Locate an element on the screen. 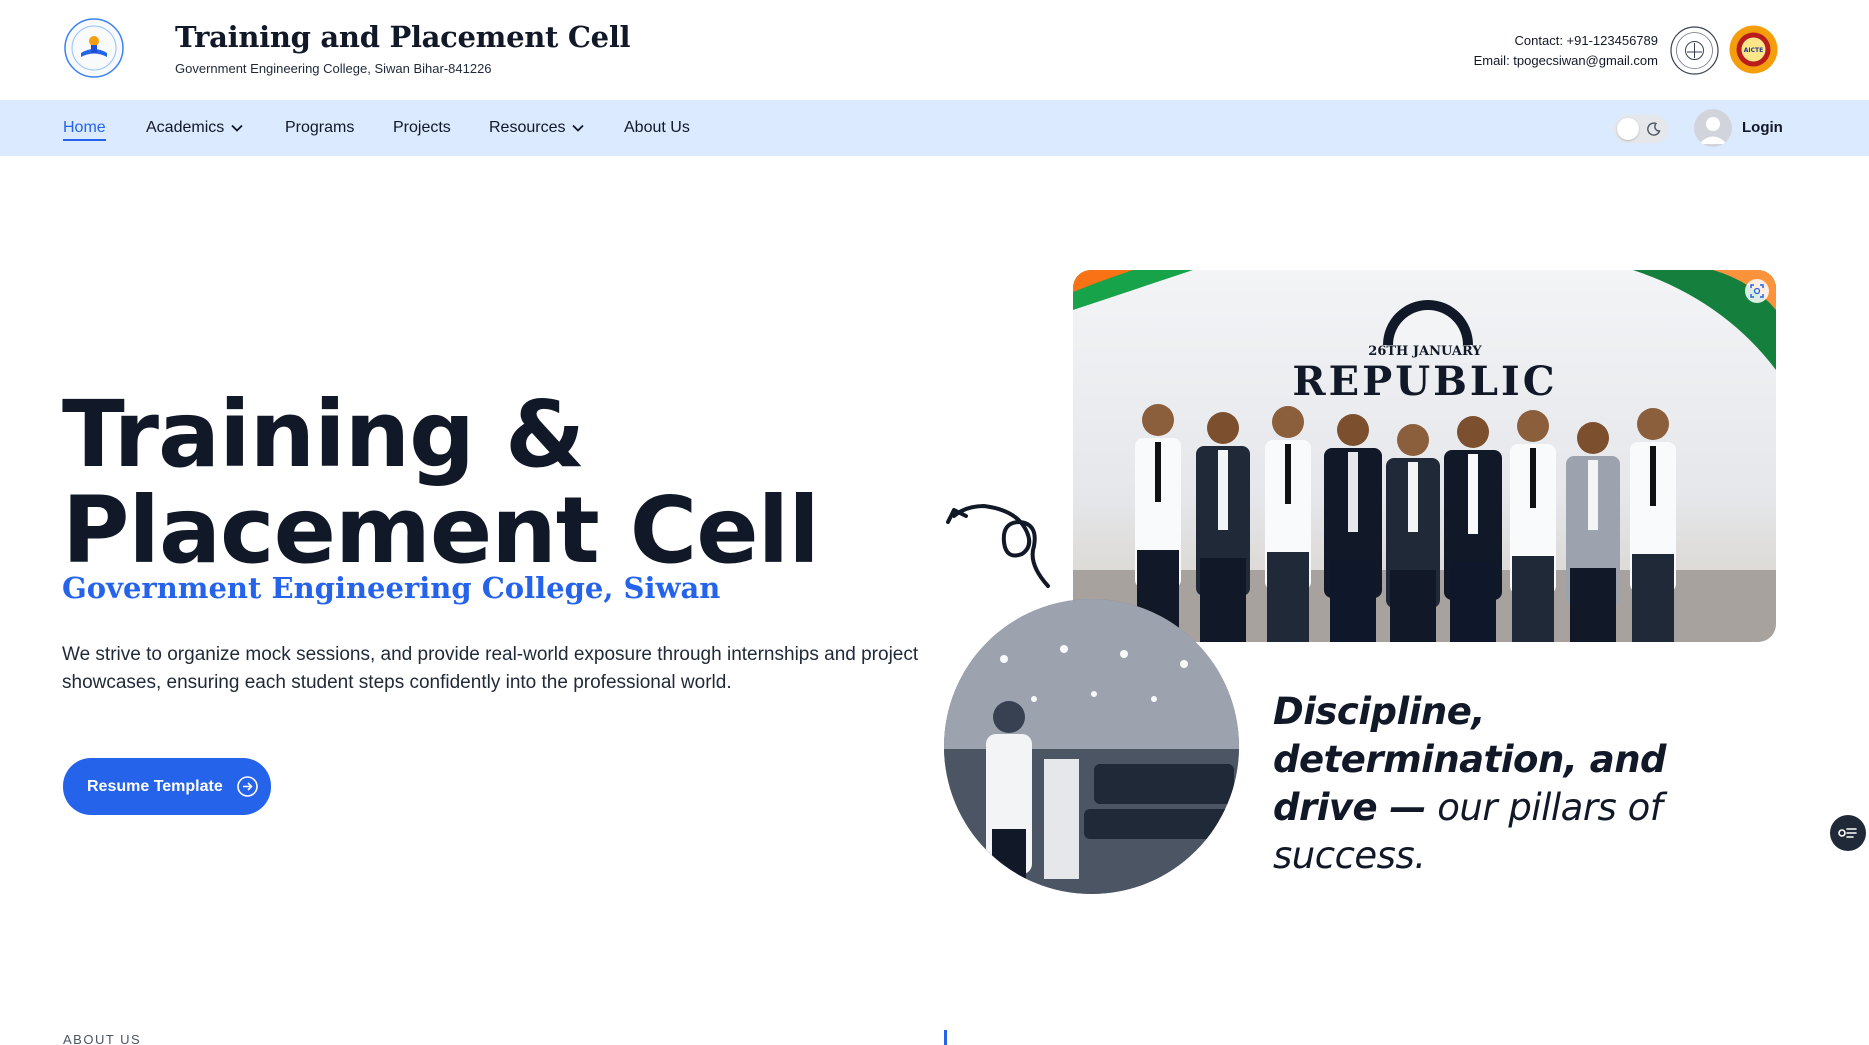 This screenshot has height=1045, width=1869. resume-template-button: Resume Template is located at coordinates (167, 786).